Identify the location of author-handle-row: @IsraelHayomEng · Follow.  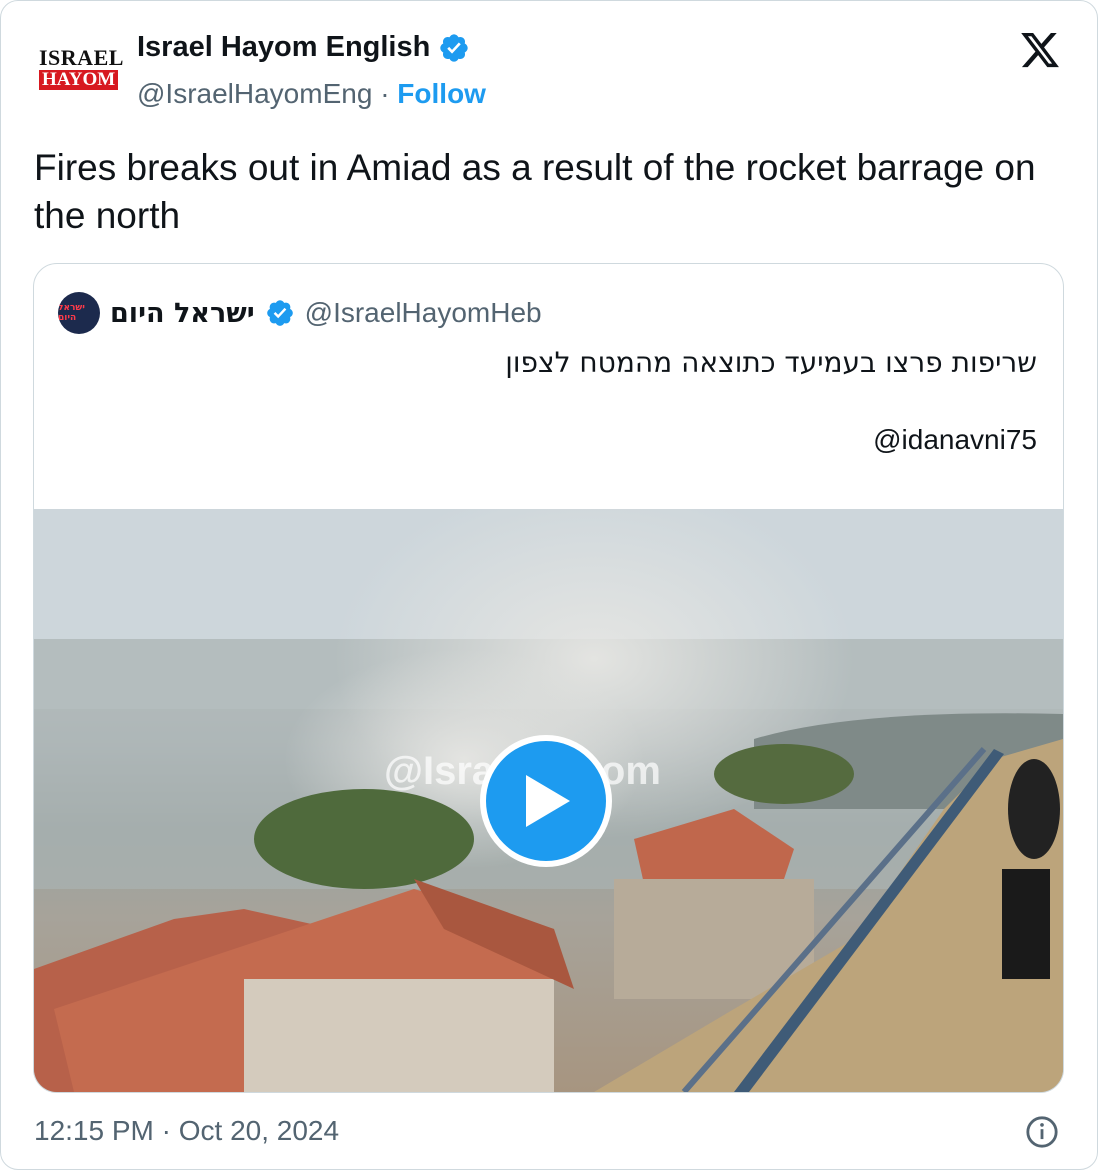
(311, 94).